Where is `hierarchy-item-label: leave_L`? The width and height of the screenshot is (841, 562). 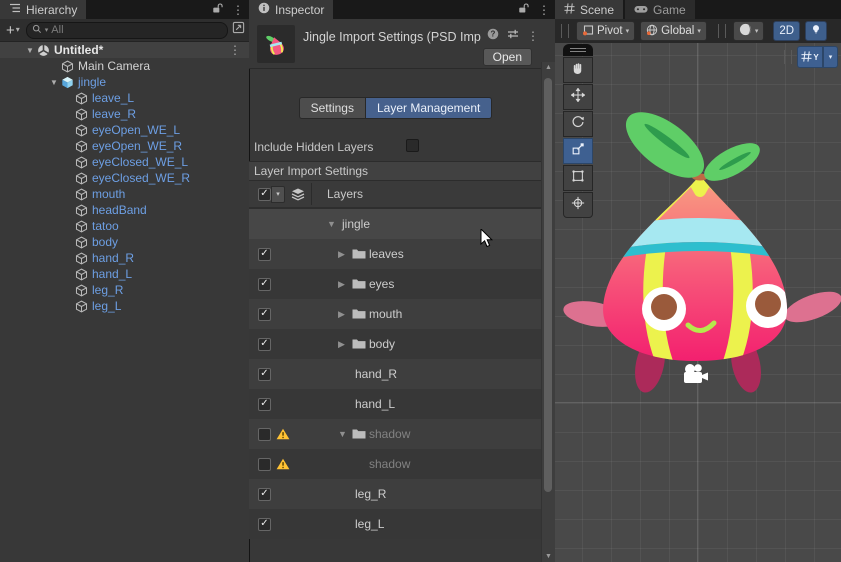
hierarchy-item-label: leave_L is located at coordinates (113, 98).